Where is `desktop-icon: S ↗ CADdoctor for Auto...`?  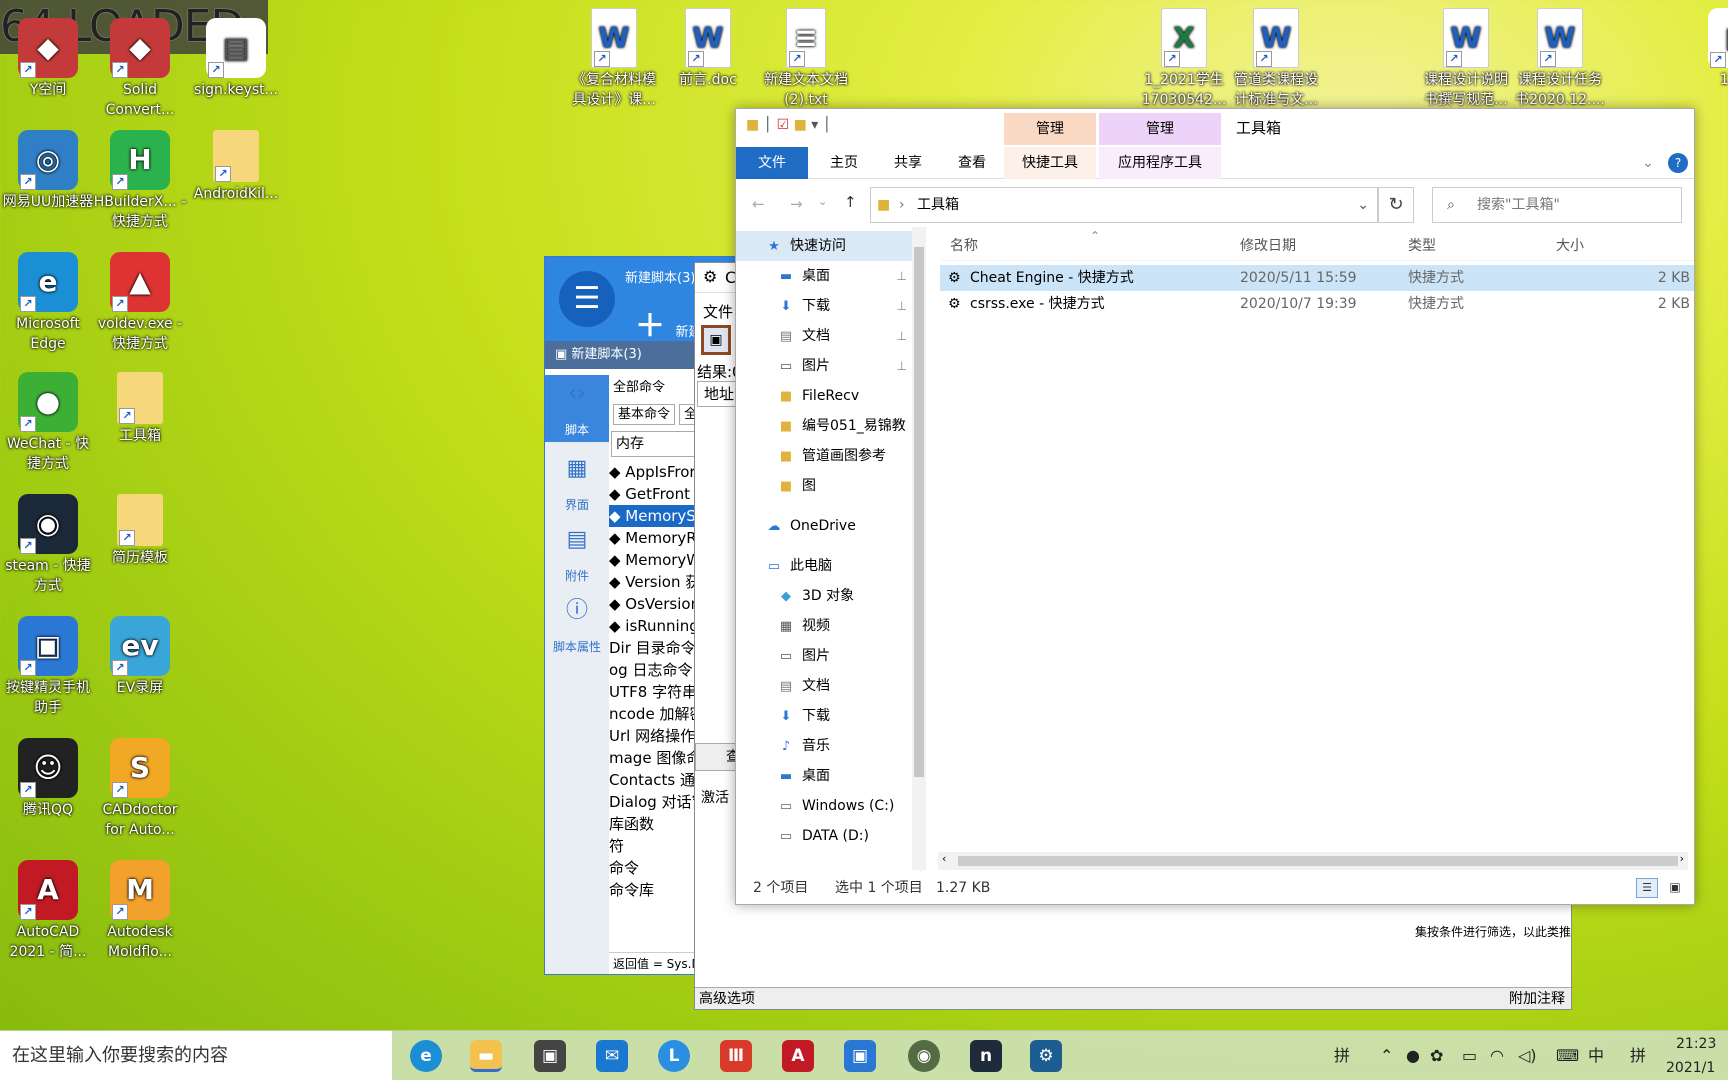
desktop-icon: S ↗ CADdoctor for Auto... is located at coordinates (140, 789).